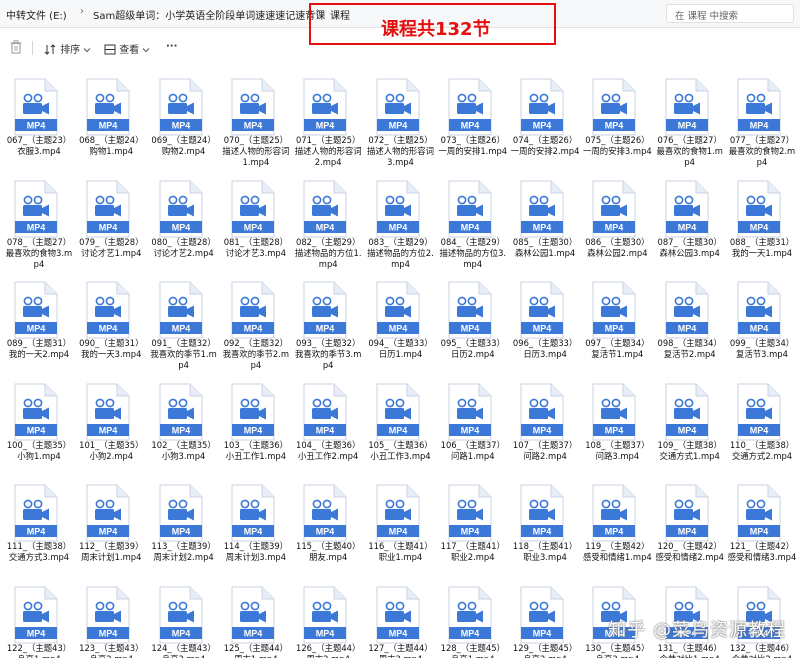  Describe the element at coordinates (401, 120) in the screenshot. I see `file-item: MP4 072_（主题25）描述人物的形容词3.mp4` at that location.